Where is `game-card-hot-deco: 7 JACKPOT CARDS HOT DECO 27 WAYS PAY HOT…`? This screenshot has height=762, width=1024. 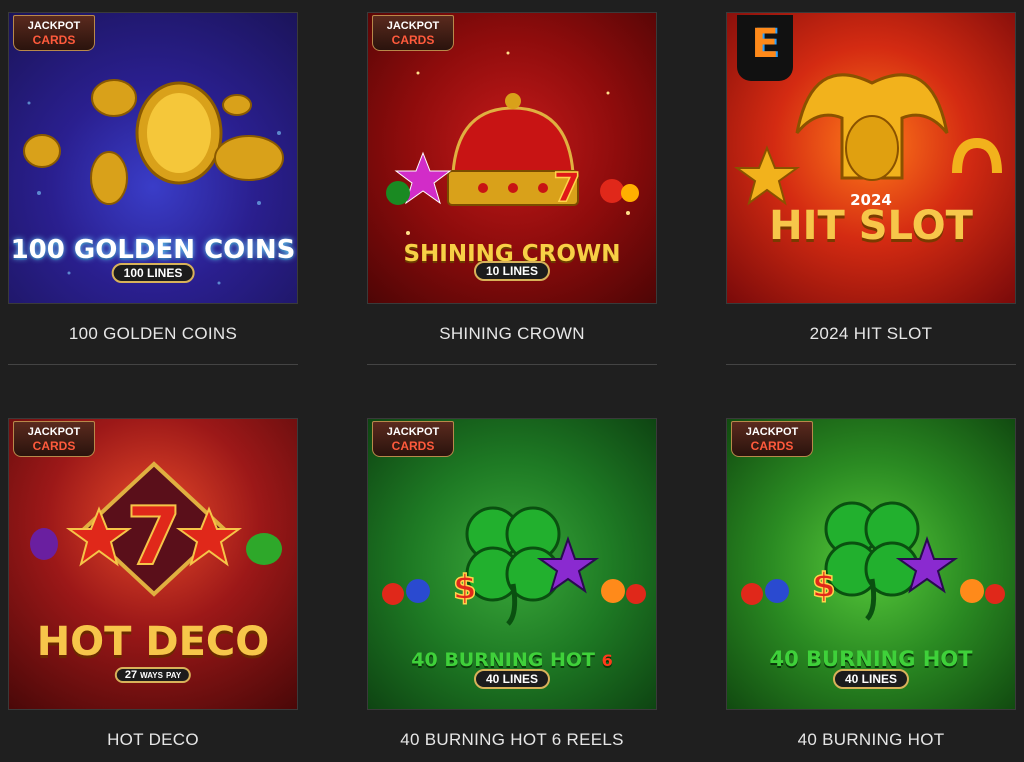
game-card-hot-deco: 7 JACKPOT CARDS HOT DECO 27 WAYS PAY HOT… is located at coordinates (153, 583).